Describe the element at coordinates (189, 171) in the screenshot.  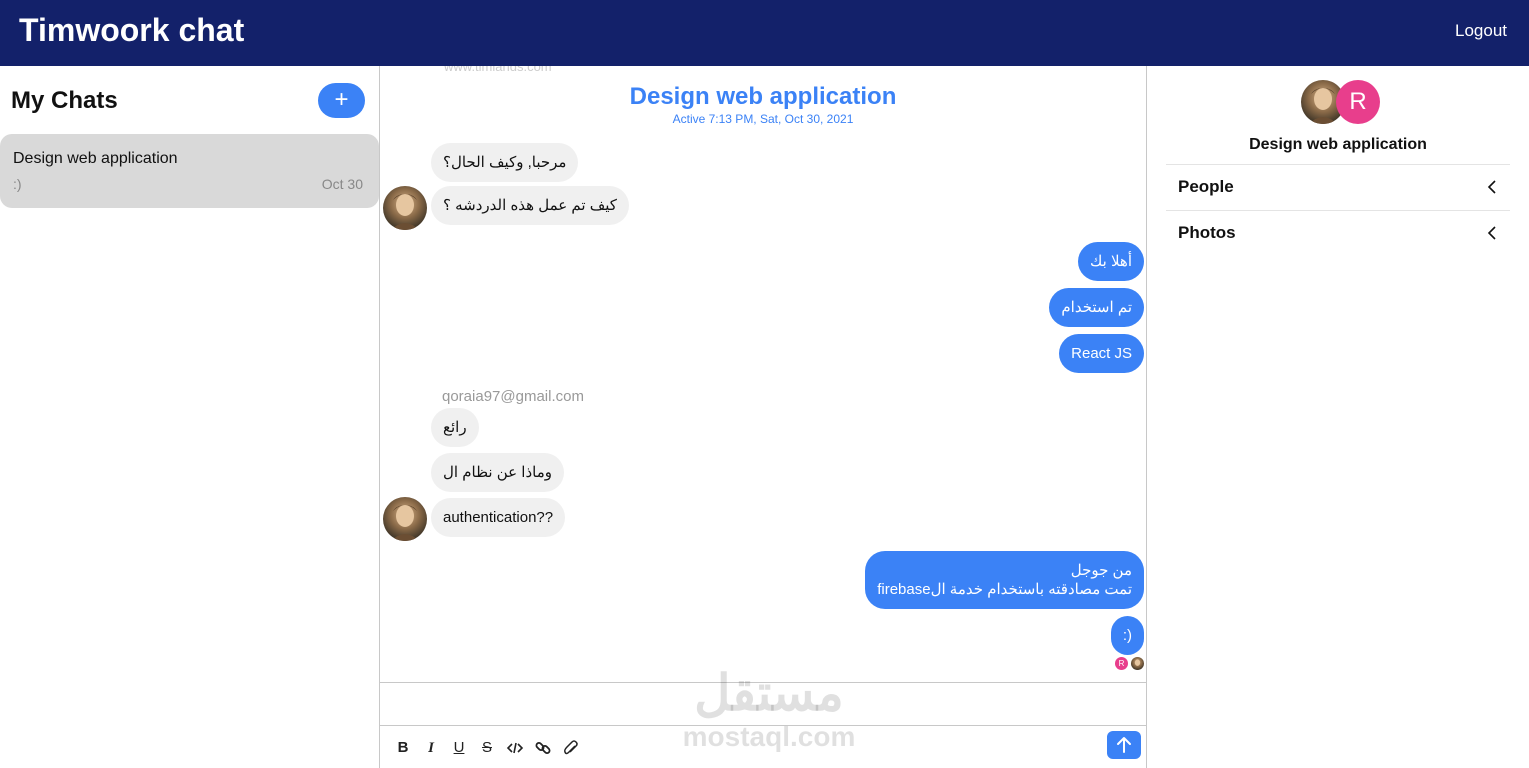
I see `chat-card: Design web application :) Oct 30` at that location.